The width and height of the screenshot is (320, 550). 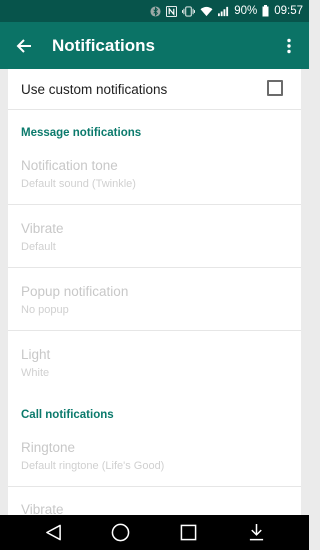 What do you see at coordinates (161, 252) in the screenshot?
I see `vibrate-item: Vibrate Default` at bounding box center [161, 252].